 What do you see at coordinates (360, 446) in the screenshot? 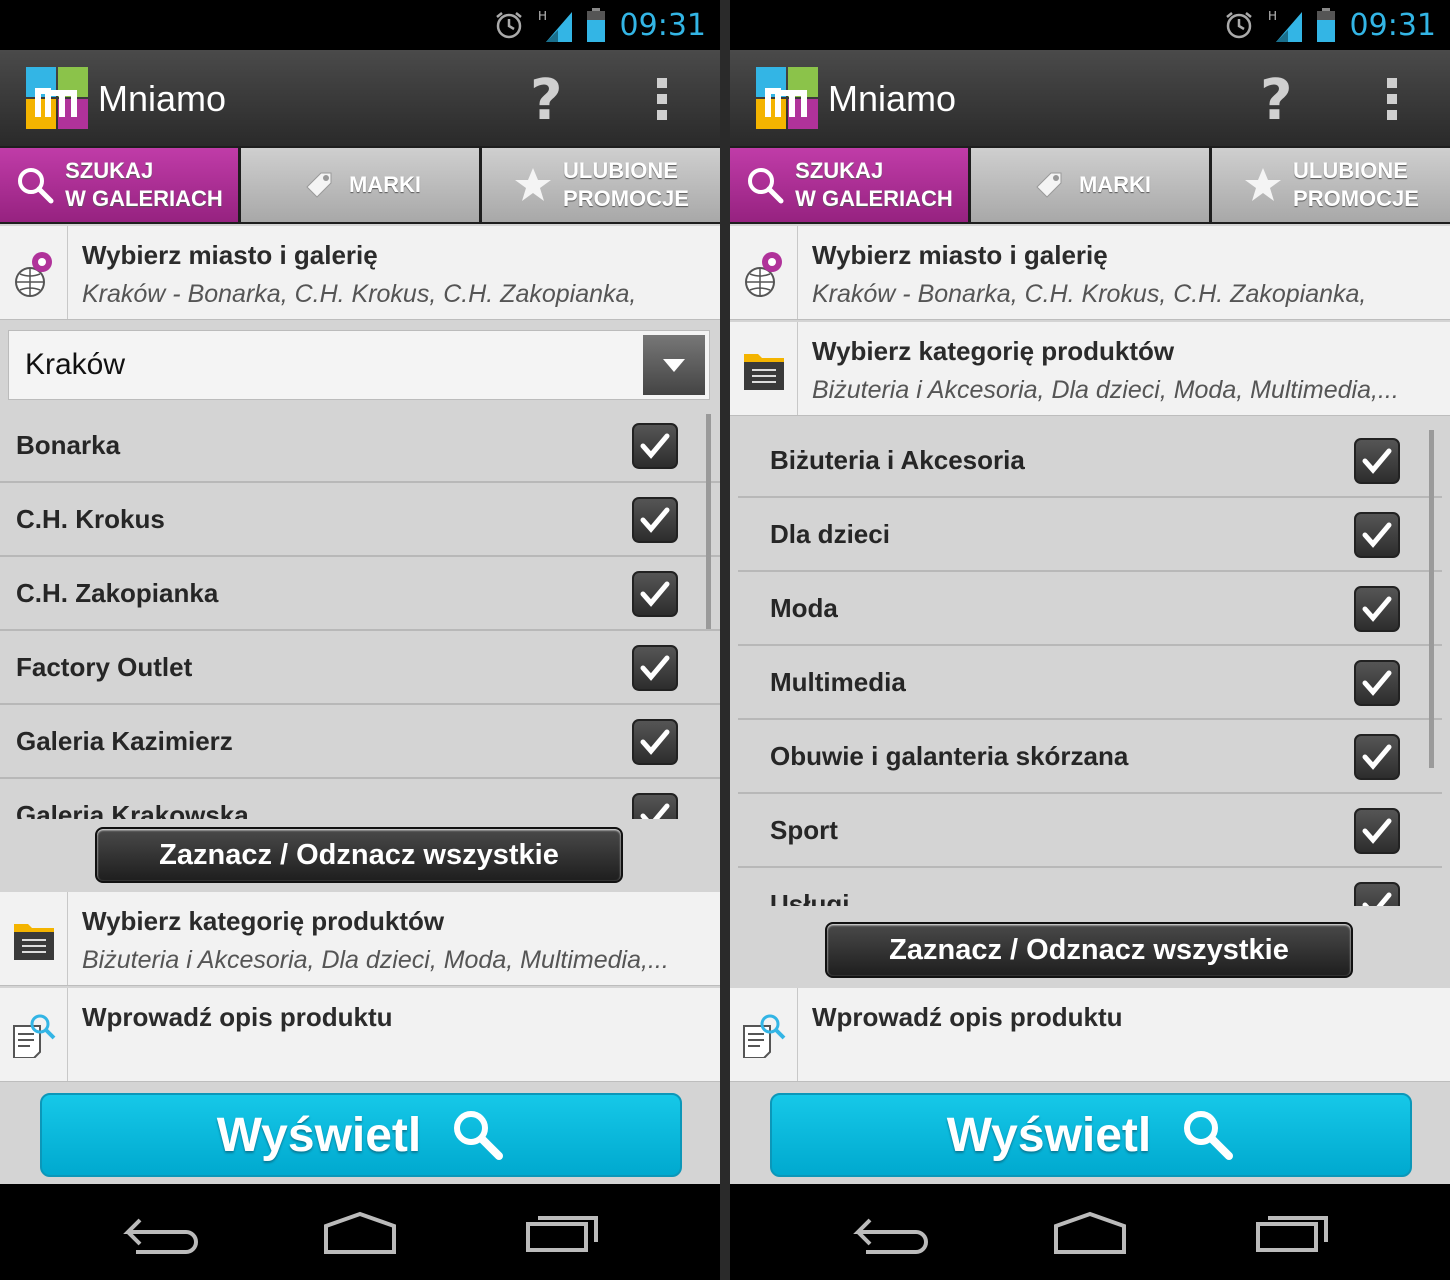
I see `gallery-row: Bonarka` at bounding box center [360, 446].